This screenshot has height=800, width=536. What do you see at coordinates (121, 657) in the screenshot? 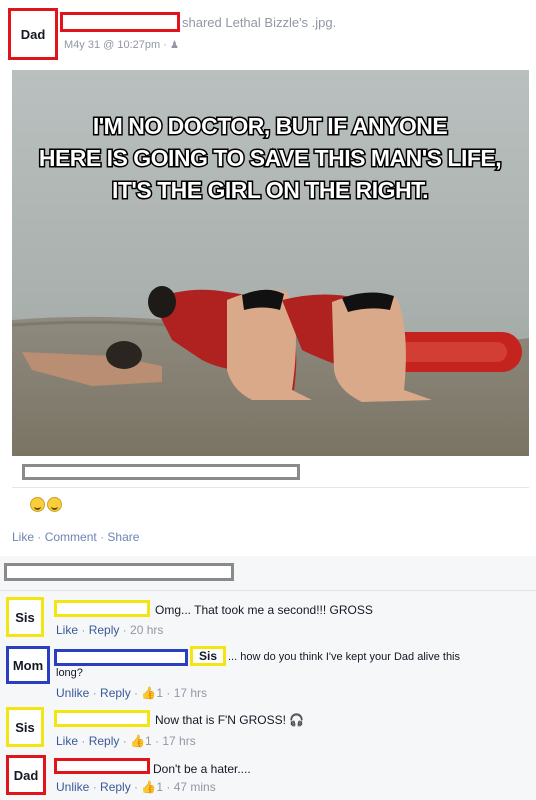
I see `mom-name-redacted` at bounding box center [121, 657].